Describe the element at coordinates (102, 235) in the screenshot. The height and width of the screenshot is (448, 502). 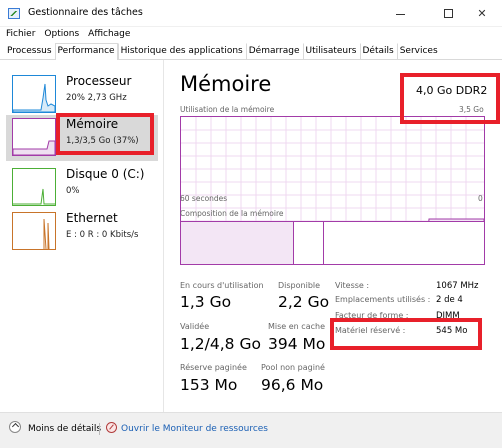
I see `sidebar-item-sub: E : 0 R : 0 Kbits/s` at that location.